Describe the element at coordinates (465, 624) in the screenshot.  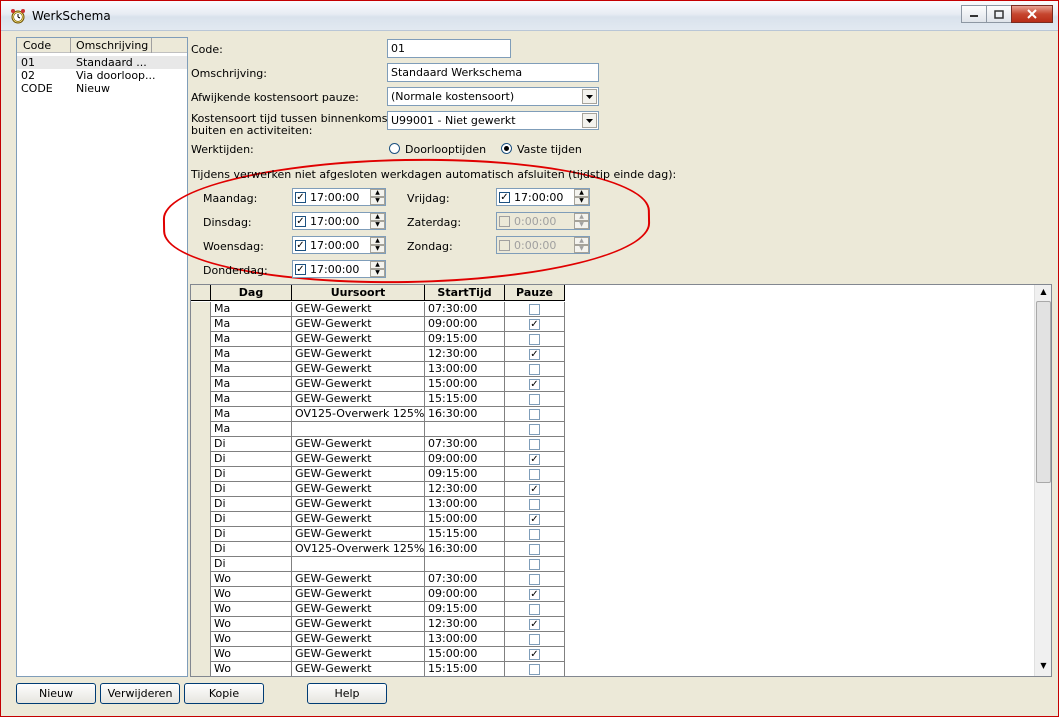
I see `cell-starttijd: 12:30:00` at that location.